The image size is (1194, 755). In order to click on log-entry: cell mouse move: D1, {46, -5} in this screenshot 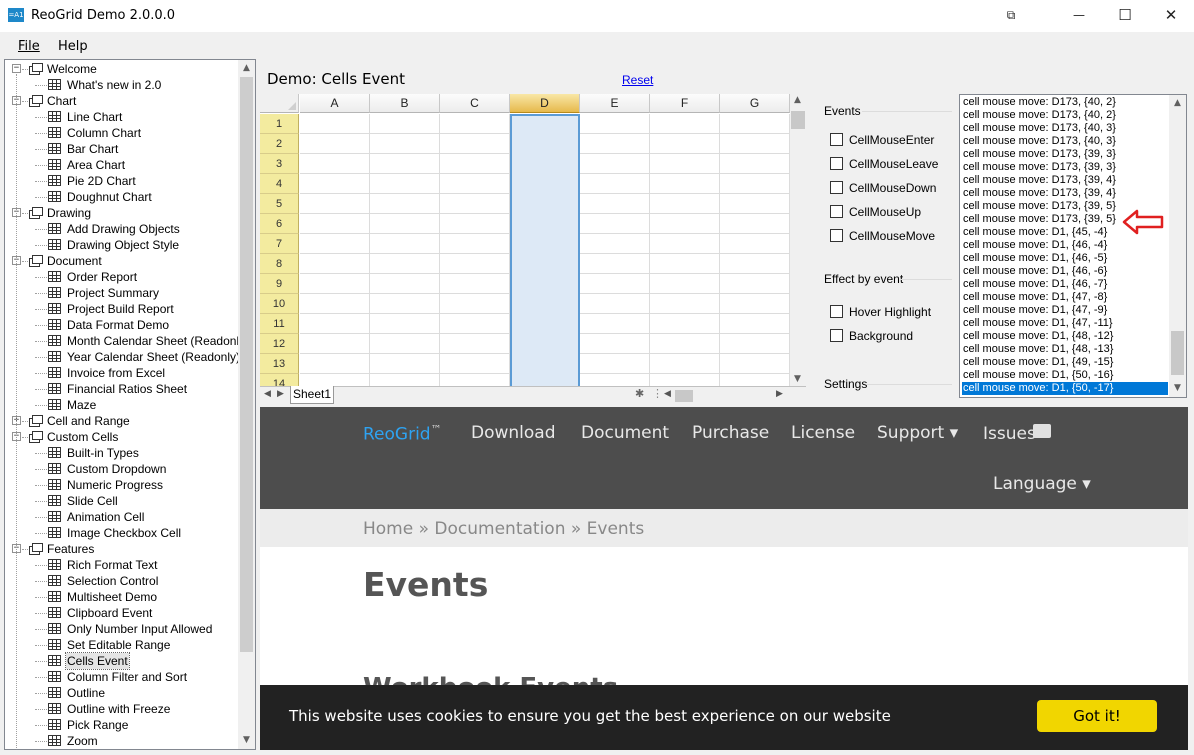, I will do `click(1066, 258)`.